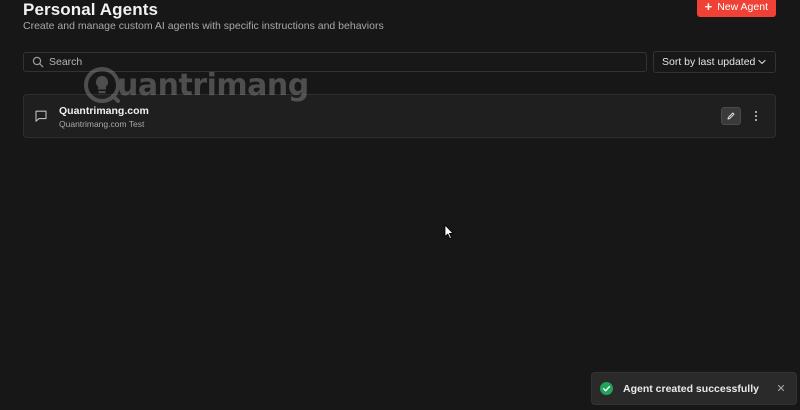  What do you see at coordinates (708, 7) in the screenshot?
I see `plus-icon: +` at bounding box center [708, 7].